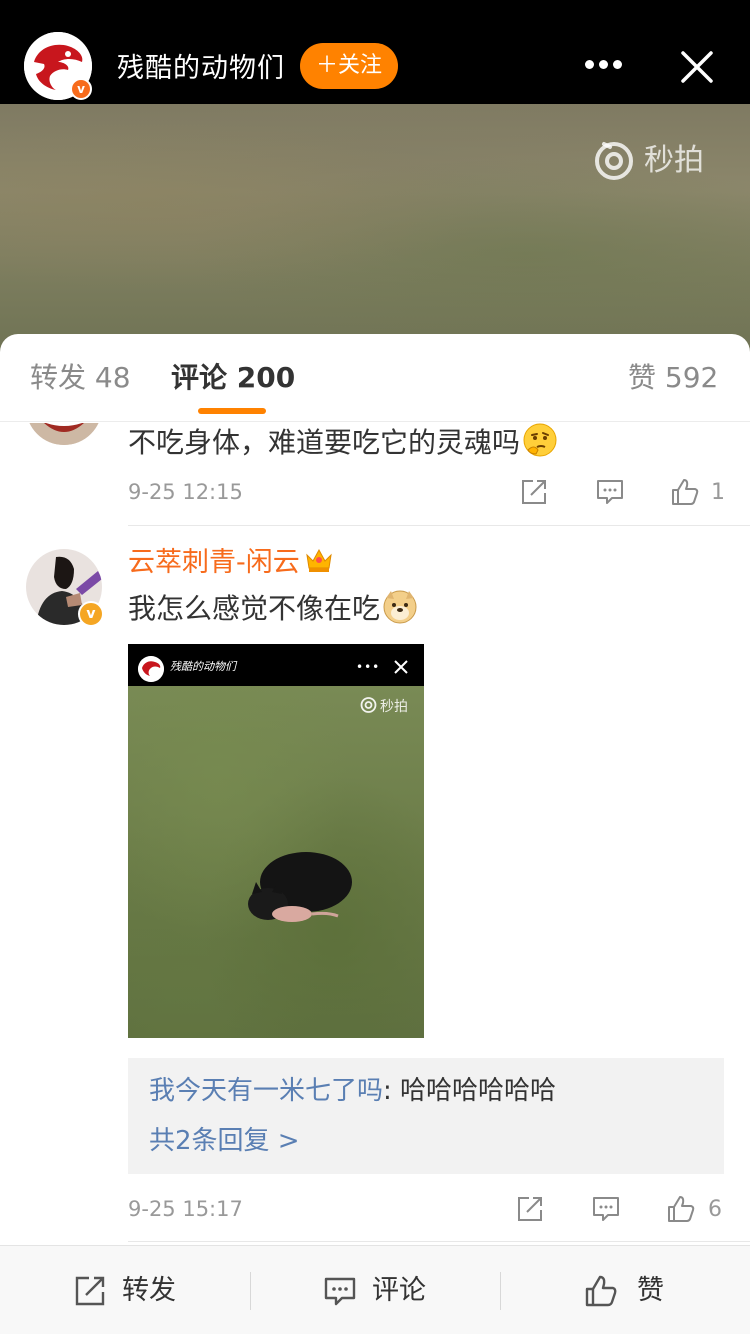 The height and width of the screenshot is (1334, 750). I want to click on repost-label: 转发, so click(149, 1290).